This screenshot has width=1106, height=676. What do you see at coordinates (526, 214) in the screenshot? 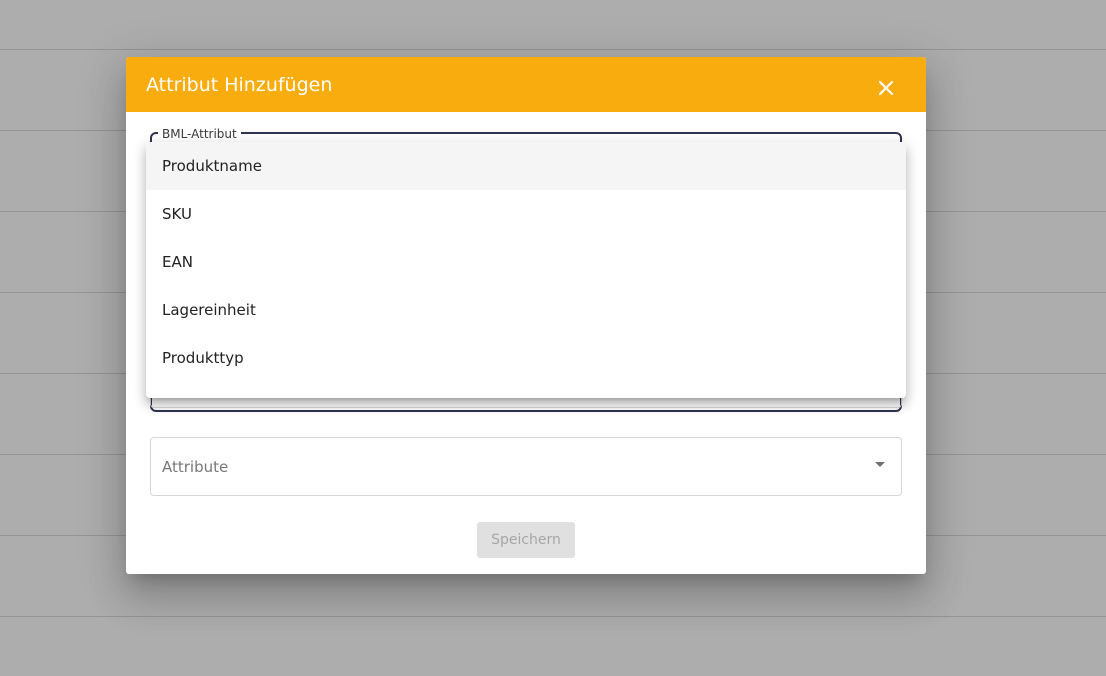
I see `dropdown-option: SKU` at bounding box center [526, 214].